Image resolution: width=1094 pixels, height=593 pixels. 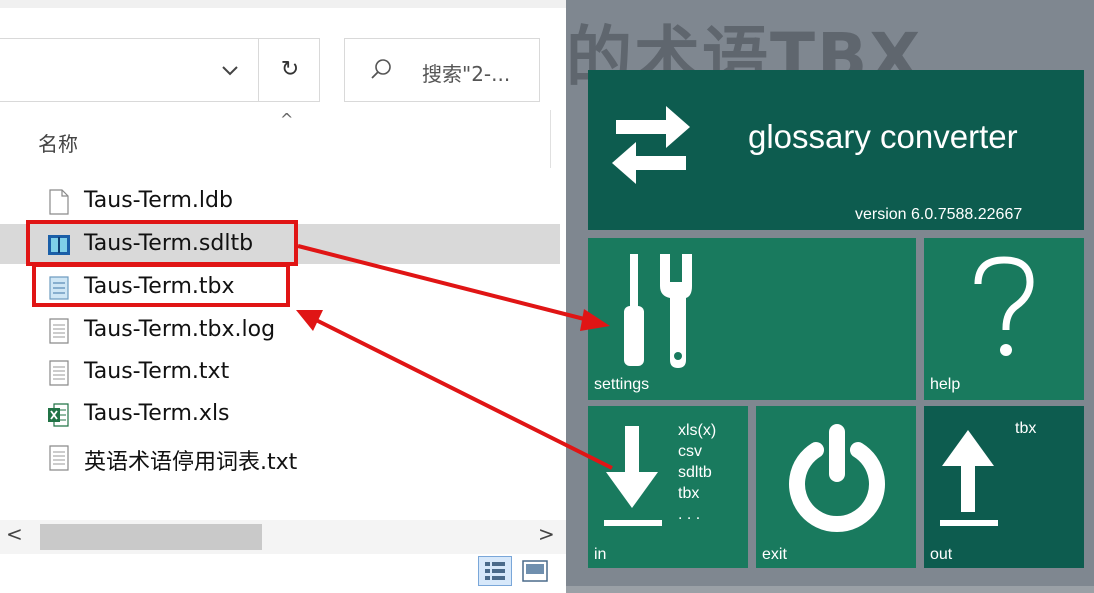 What do you see at coordinates (280, 372) in the screenshot?
I see `file-row: Taus-Term.txt` at bounding box center [280, 372].